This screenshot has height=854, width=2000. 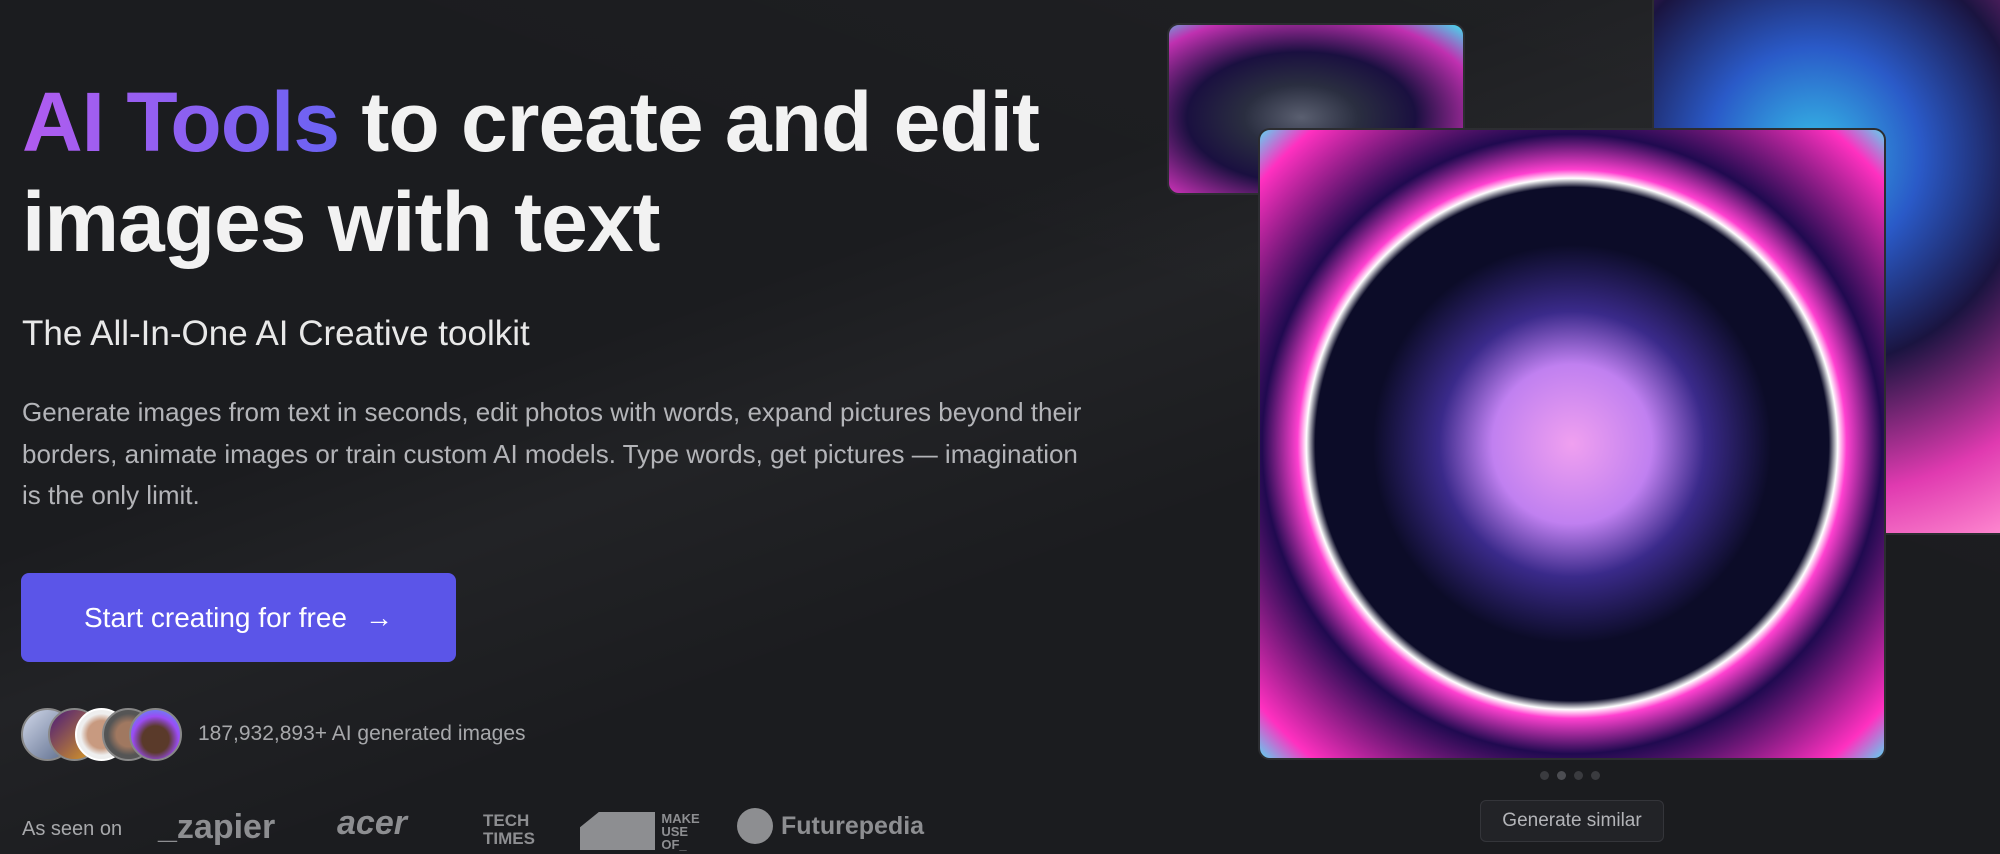 I want to click on cta-label: Start creating for free, so click(x=215, y=617).